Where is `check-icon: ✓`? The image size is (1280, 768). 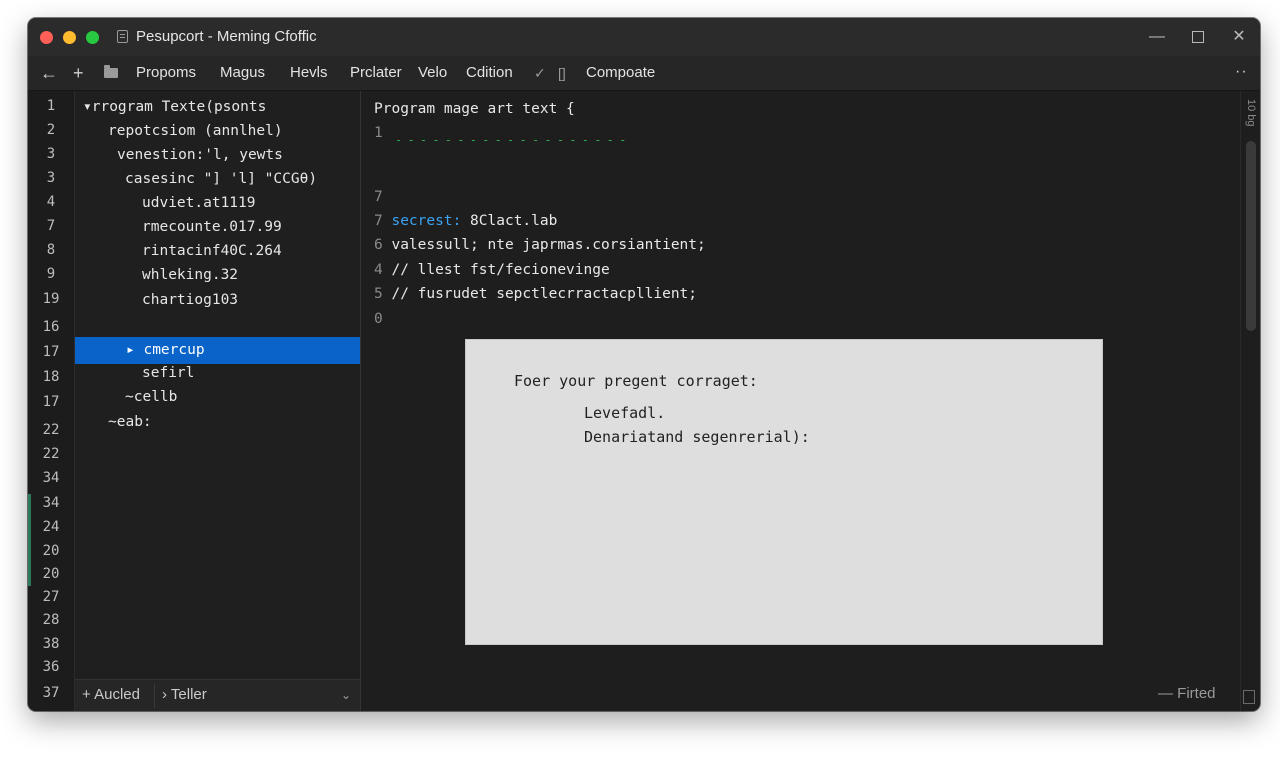 check-icon: ✓ is located at coordinates (540, 73).